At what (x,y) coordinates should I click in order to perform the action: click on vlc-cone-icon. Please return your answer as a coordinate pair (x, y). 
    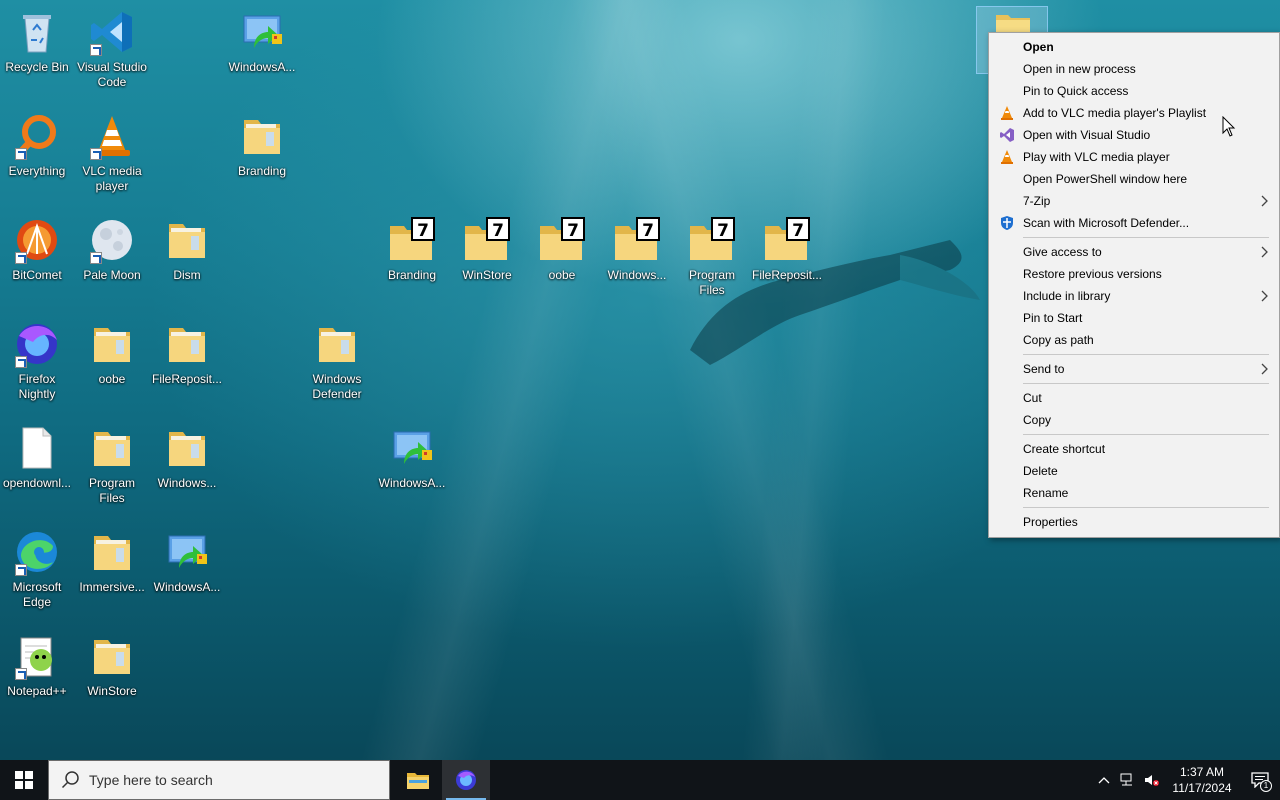
    Looking at the image, I should click on (1007, 113).